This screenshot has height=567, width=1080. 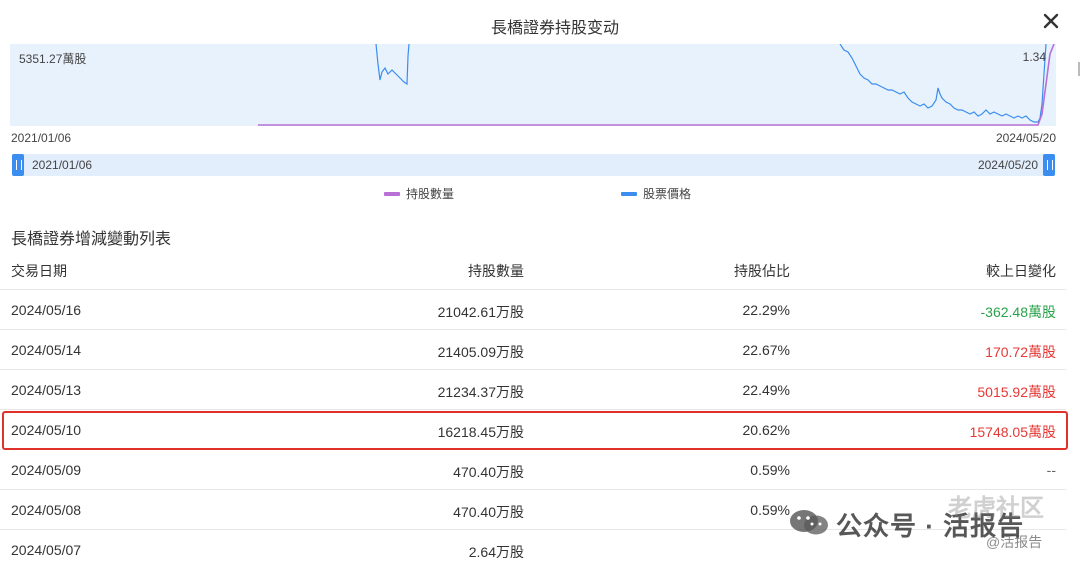 What do you see at coordinates (62, 165) in the screenshot?
I see `slider-start-label: 2021/01/06` at bounding box center [62, 165].